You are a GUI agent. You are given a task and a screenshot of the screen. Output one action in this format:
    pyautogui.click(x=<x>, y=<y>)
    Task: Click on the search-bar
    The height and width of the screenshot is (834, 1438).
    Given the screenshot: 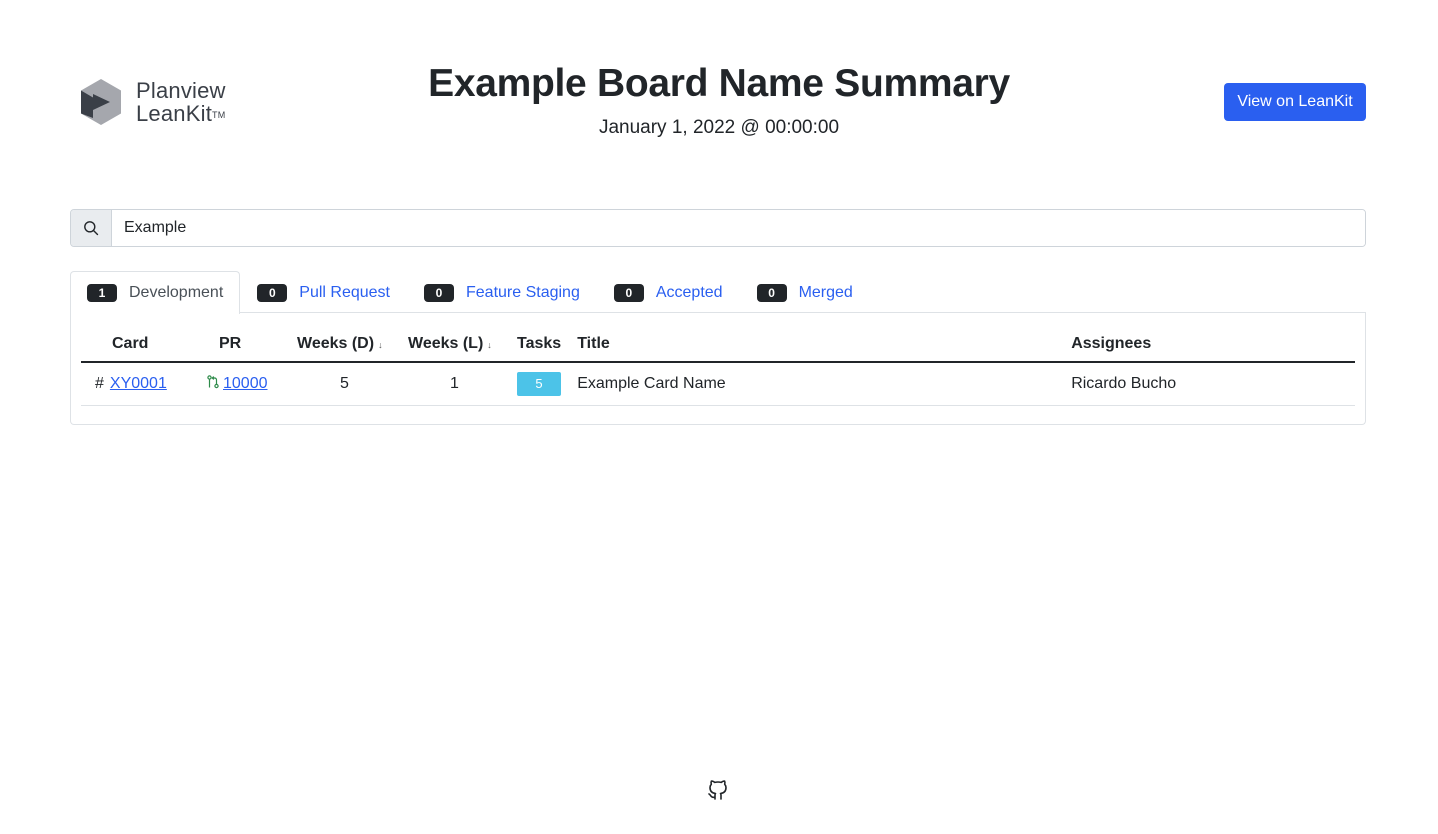 What is the action you would take?
    pyautogui.click(x=718, y=228)
    